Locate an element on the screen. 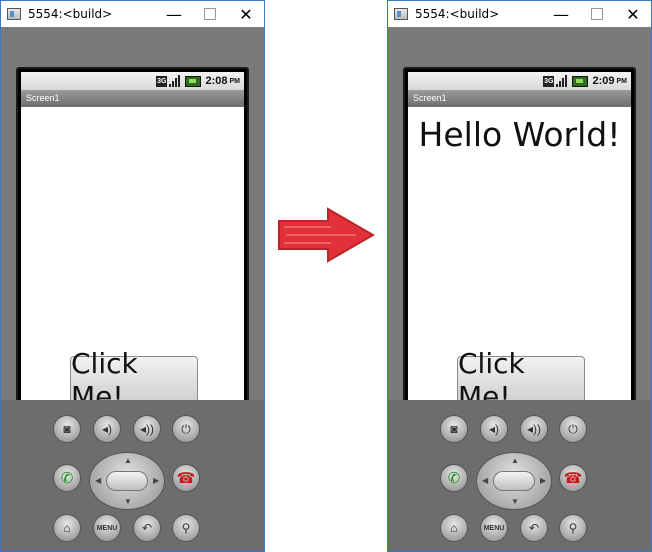 The width and height of the screenshot is (652, 552). status-bar: 3G 2:08 PM is located at coordinates (132, 81).